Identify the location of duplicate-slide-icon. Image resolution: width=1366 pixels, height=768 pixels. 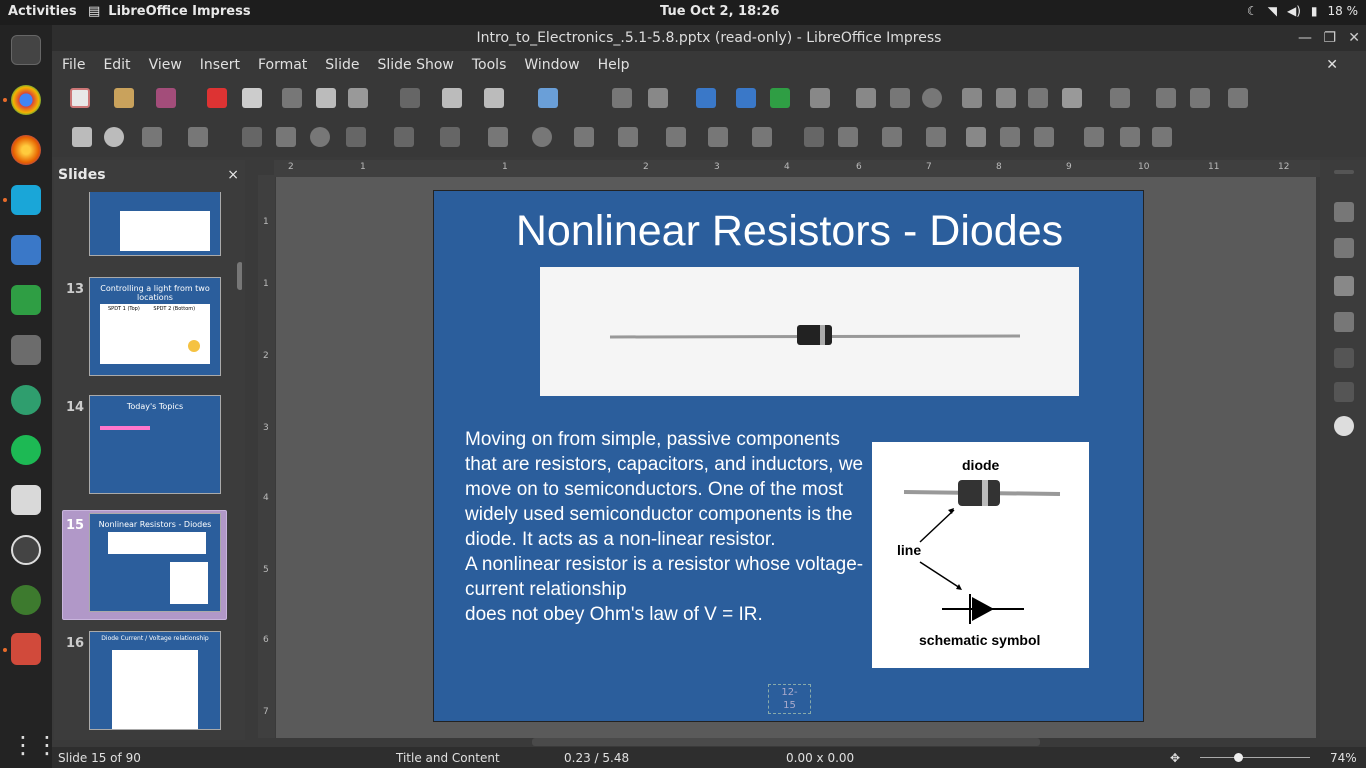
(1166, 98).